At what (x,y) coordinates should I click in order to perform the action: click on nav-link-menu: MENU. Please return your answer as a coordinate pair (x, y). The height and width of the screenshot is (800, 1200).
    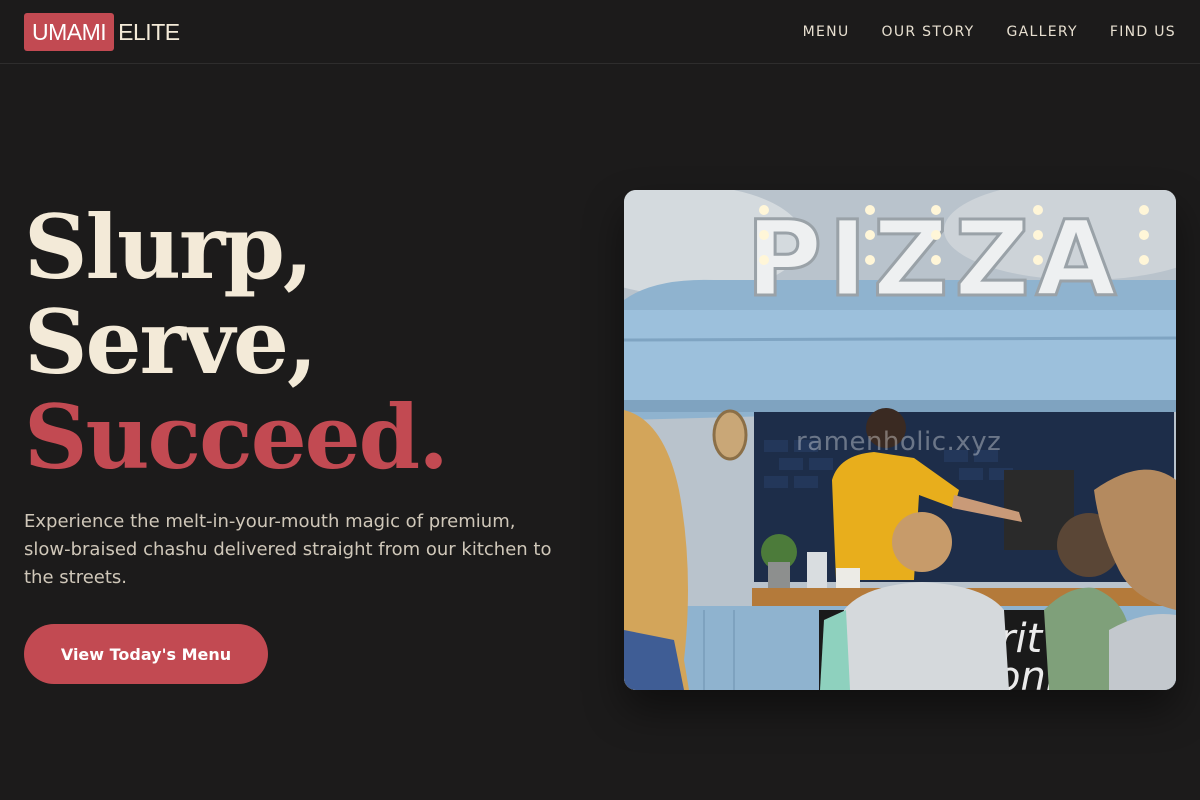
    Looking at the image, I should click on (826, 32).